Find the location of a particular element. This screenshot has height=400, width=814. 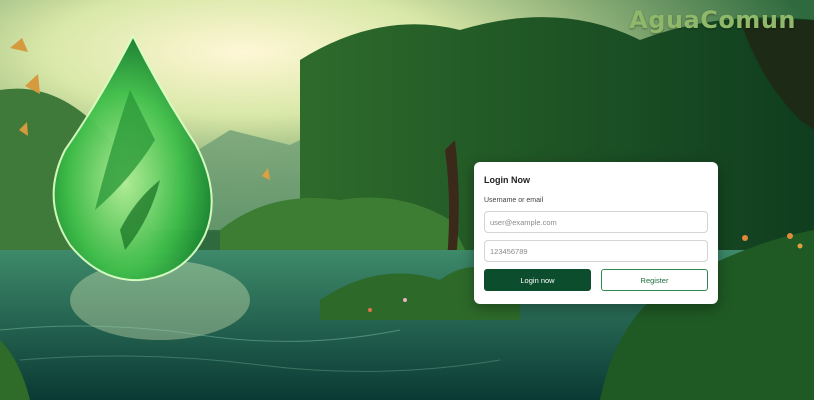

brand-logo: AguaComun is located at coordinates (712, 20).